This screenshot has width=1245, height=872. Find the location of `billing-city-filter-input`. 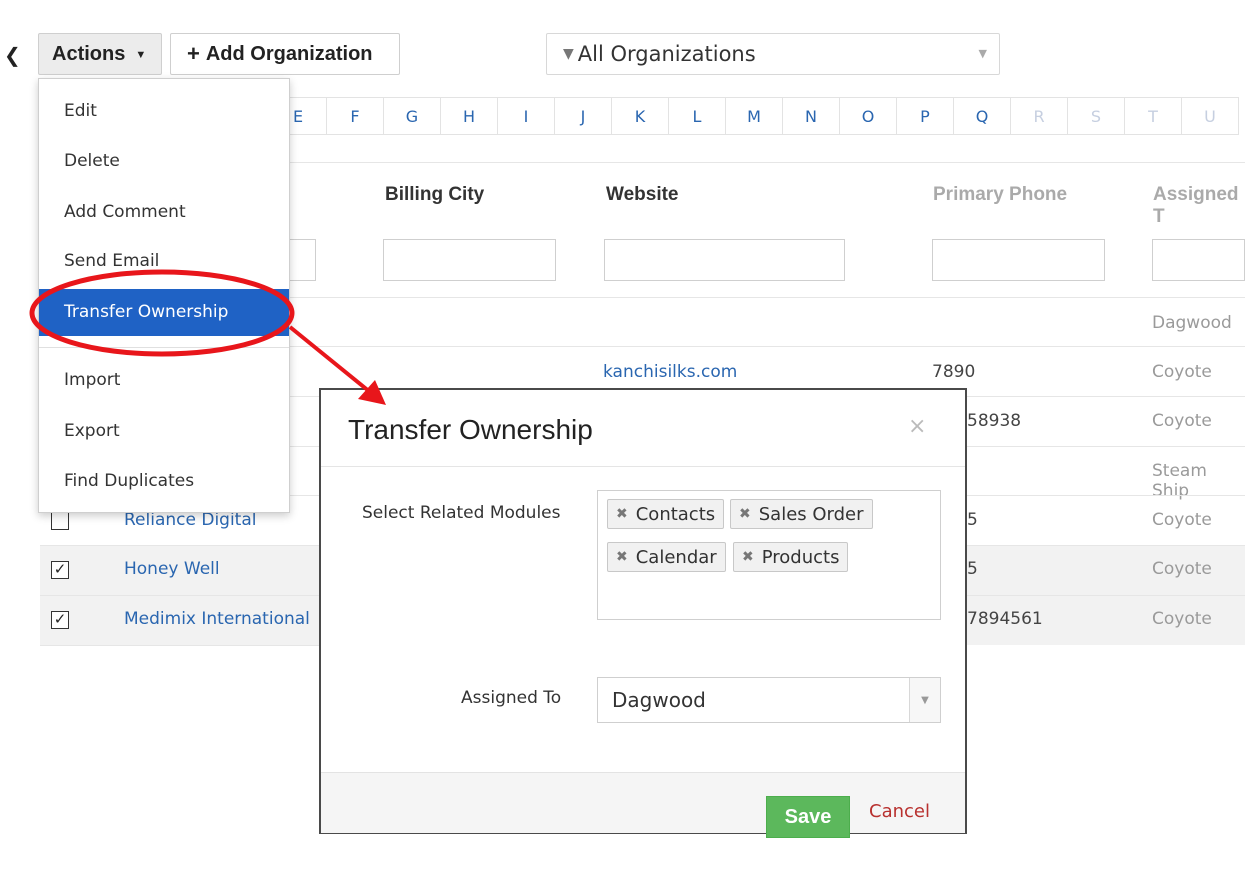

billing-city-filter-input is located at coordinates (469, 260).